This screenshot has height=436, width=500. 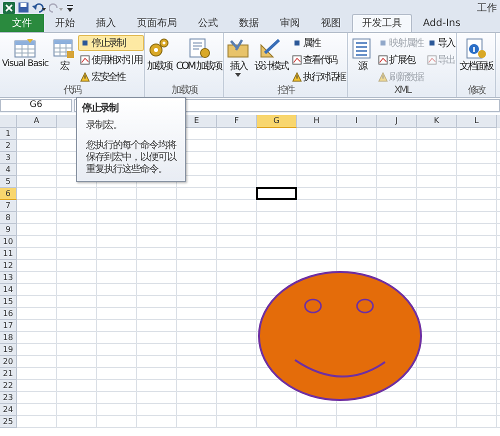 I want to click on ribbon-tab: Add-Ins, so click(x=441, y=23).